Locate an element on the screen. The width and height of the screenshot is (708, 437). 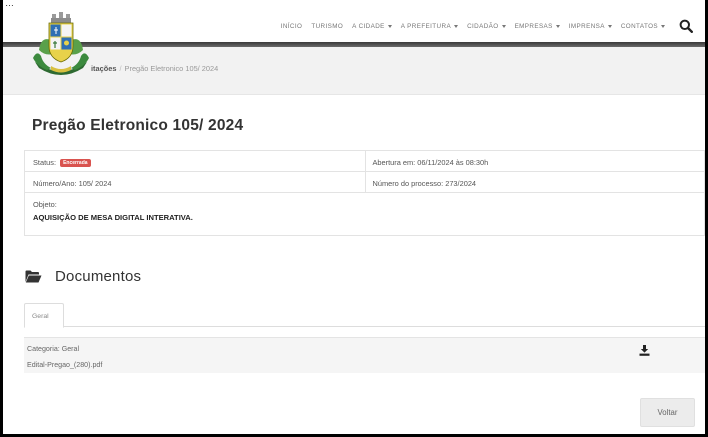
abertura-cell: Abertura em: 06/11/2024 às 08:30h is located at coordinates (534, 161).